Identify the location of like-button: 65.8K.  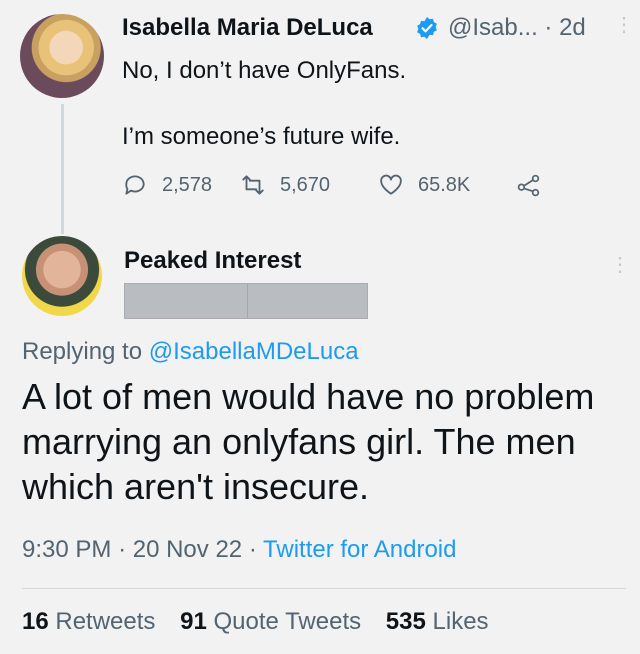
(447, 185).